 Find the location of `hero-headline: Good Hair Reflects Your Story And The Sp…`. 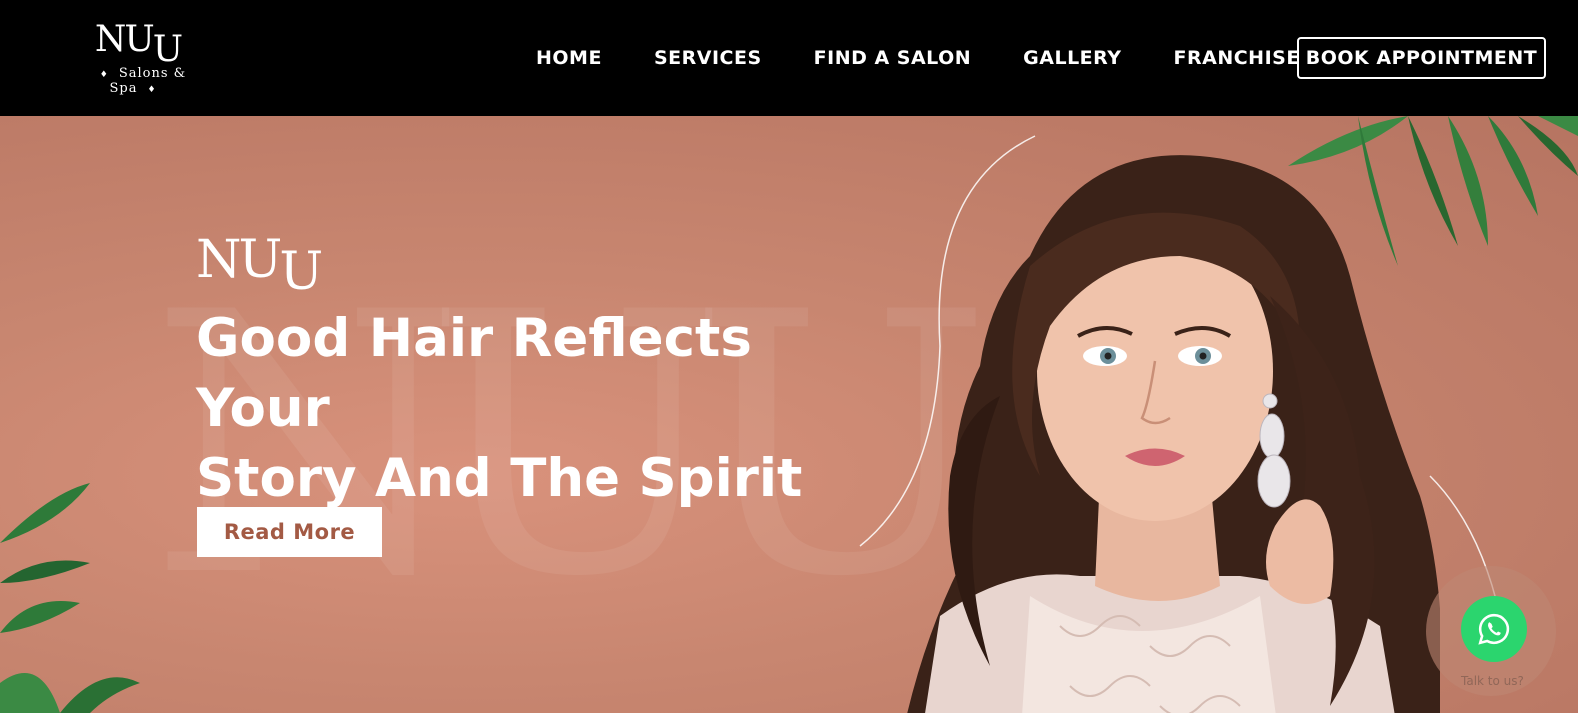

hero-headline: Good Hair Reflects Your Story And The Sp… is located at coordinates (536, 409).